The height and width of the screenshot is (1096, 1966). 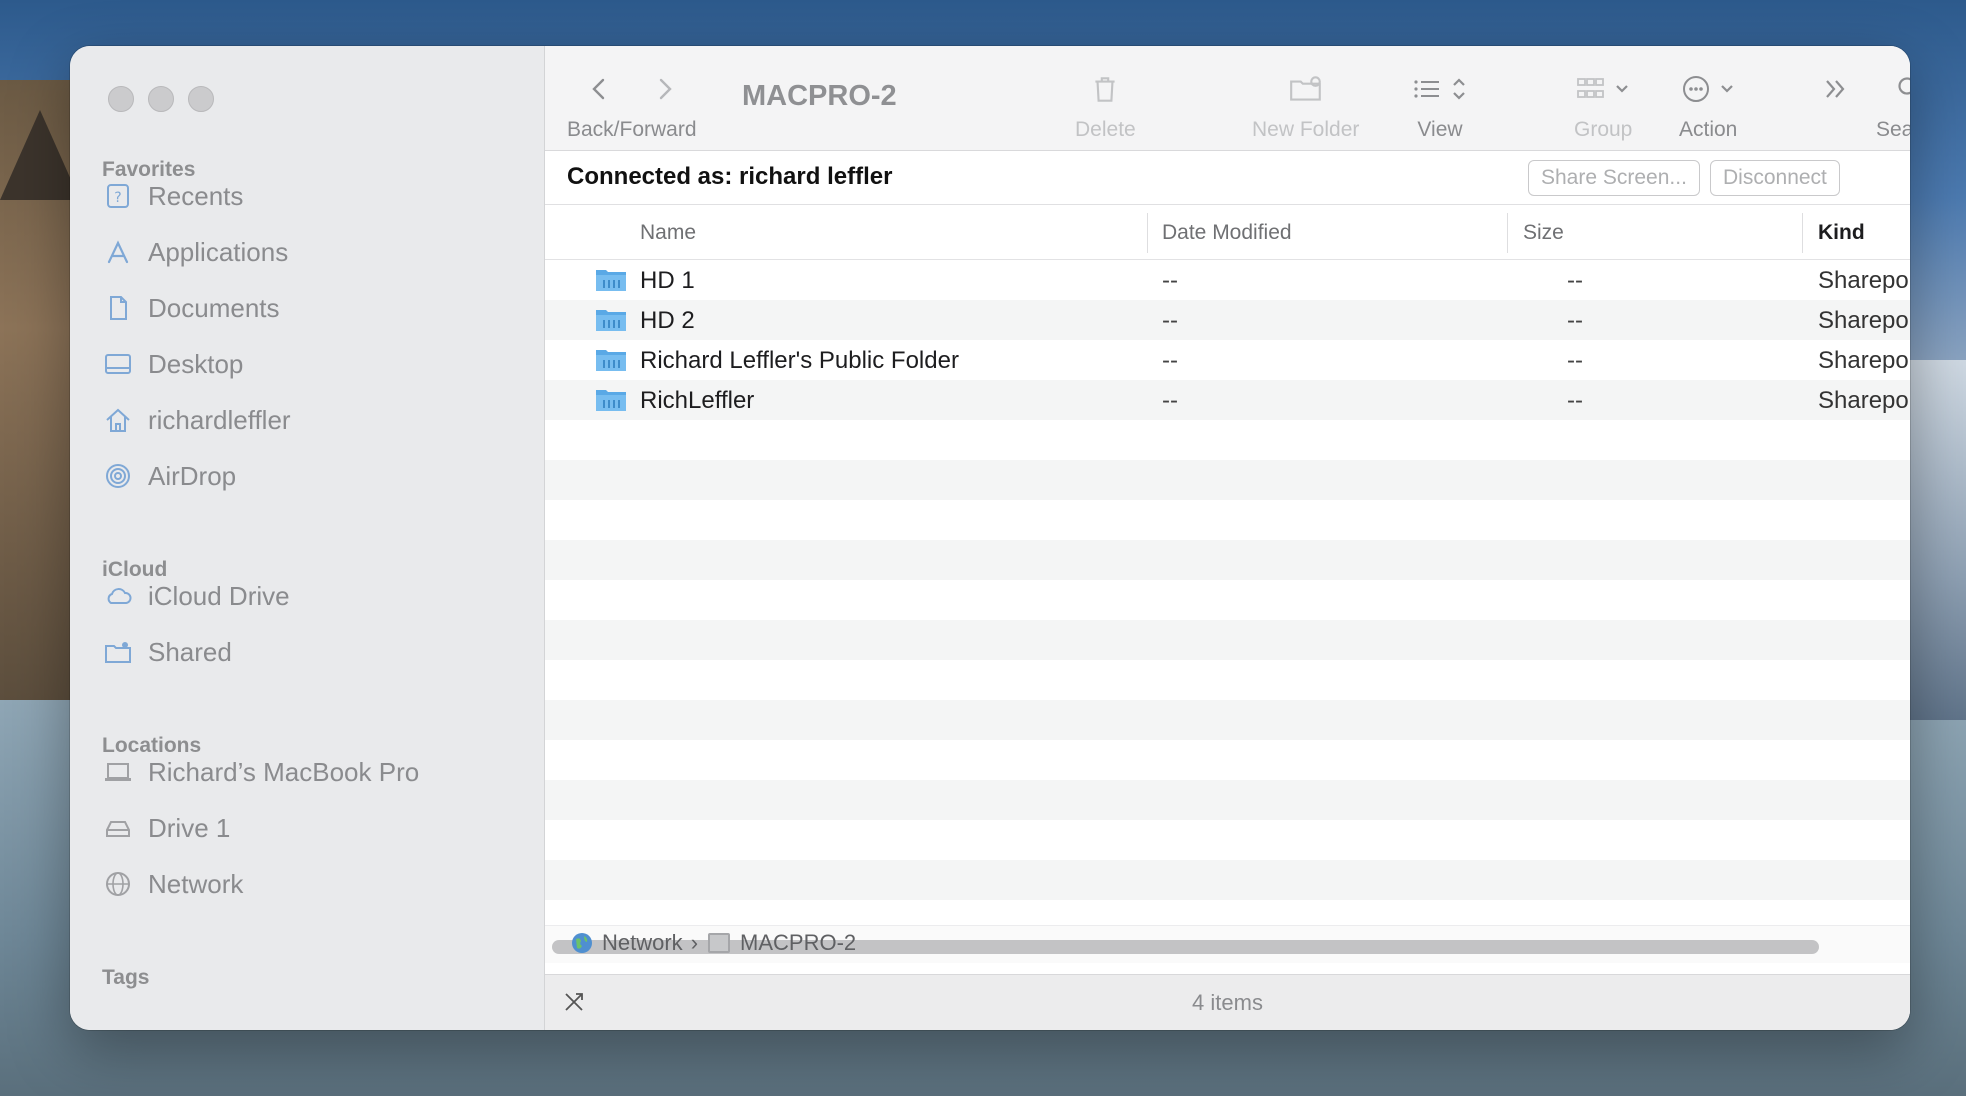 What do you see at coordinates (1105, 129) in the screenshot?
I see `delete-label: Delete` at bounding box center [1105, 129].